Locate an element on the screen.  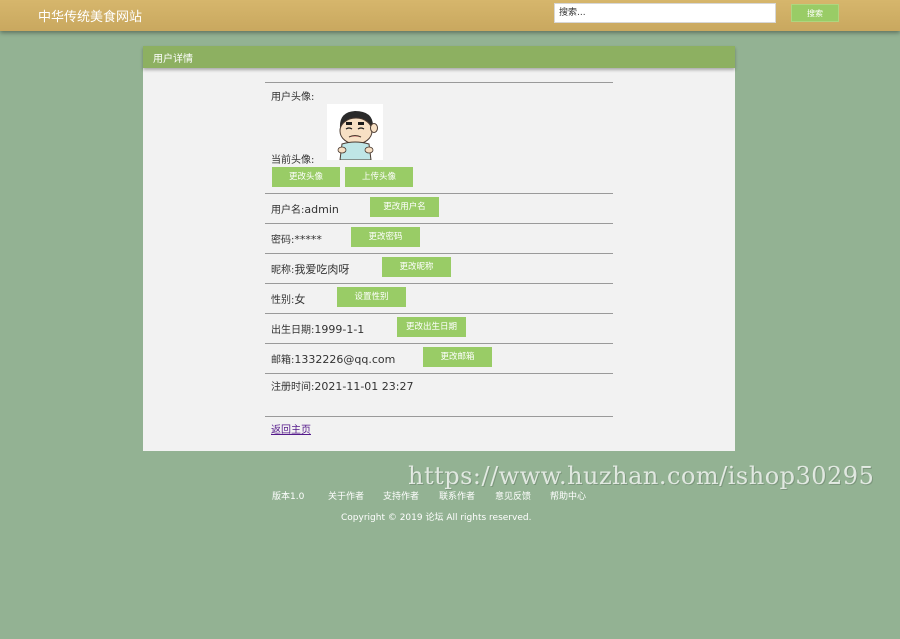
change-birthday-button: 更改出生日期 is located at coordinates (431, 327).